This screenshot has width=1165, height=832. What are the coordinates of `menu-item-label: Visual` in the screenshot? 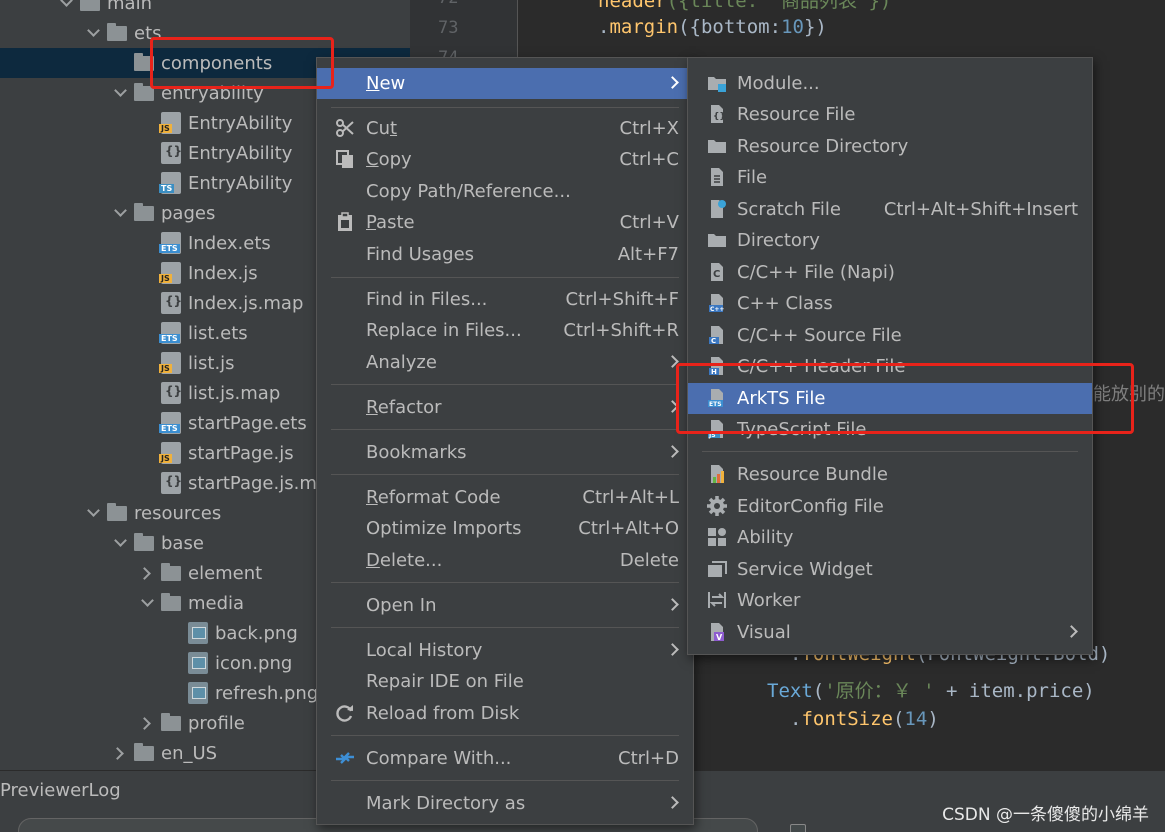 It's located at (764, 632).